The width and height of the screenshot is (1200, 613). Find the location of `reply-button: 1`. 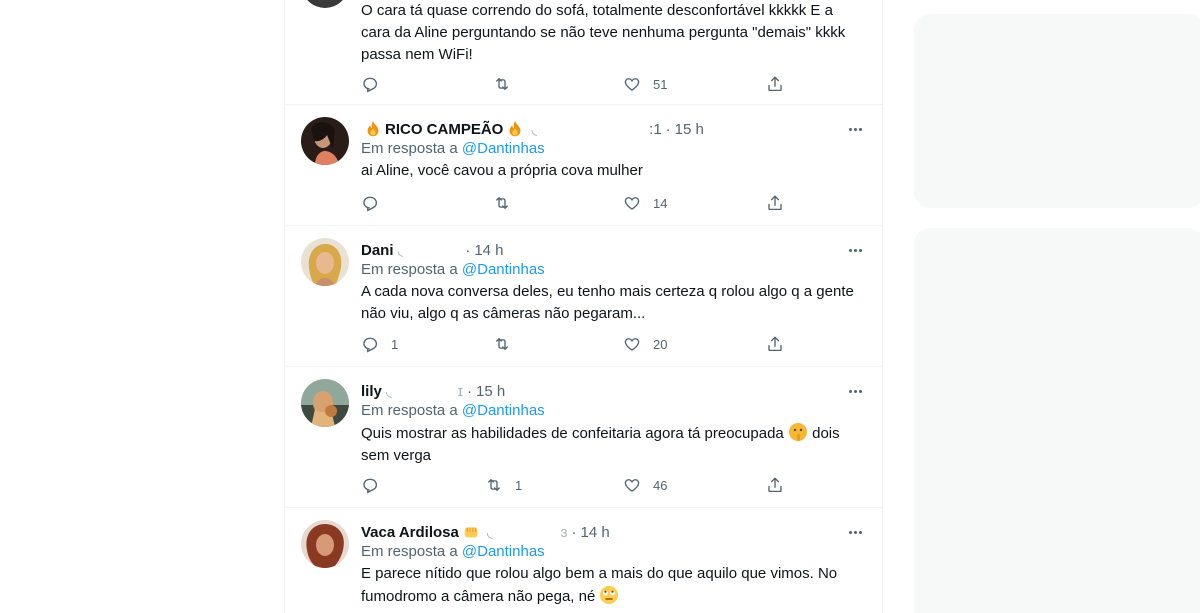

reply-button: 1 is located at coordinates (379, 344).